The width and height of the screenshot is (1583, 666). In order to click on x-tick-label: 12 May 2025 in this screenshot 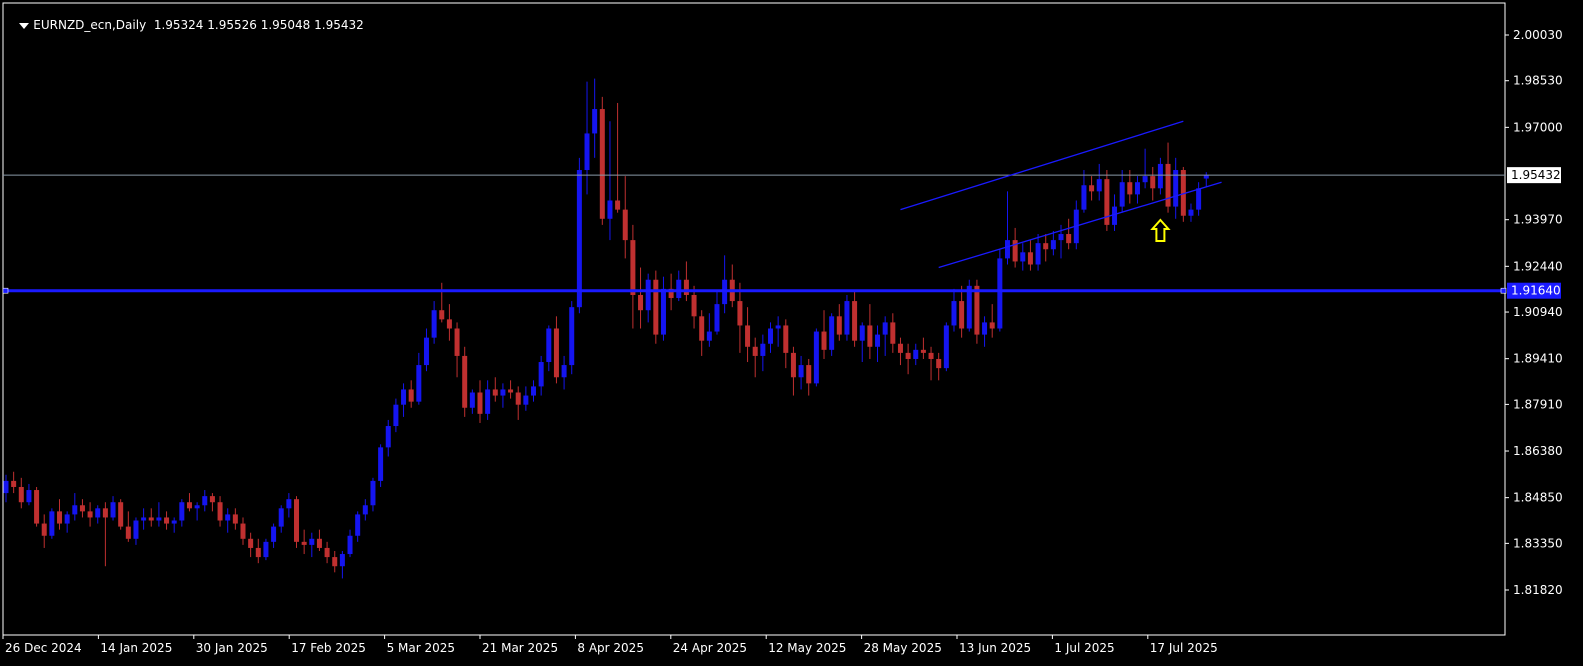, I will do `click(807, 648)`.